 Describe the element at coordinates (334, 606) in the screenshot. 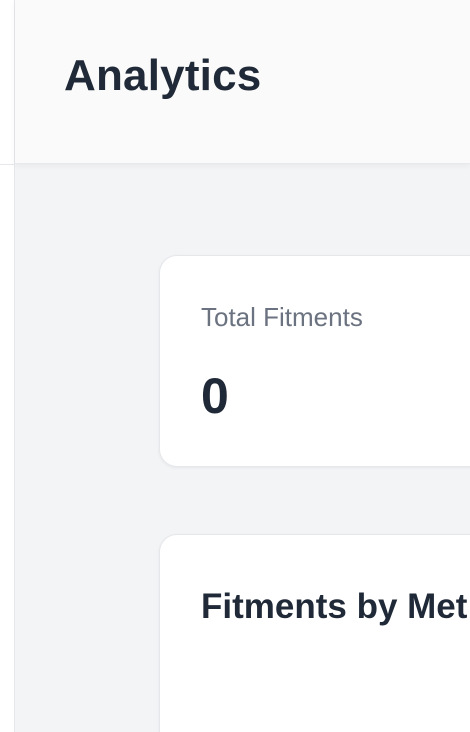

I see `fitments-by-method-title: Fitments by Met` at that location.